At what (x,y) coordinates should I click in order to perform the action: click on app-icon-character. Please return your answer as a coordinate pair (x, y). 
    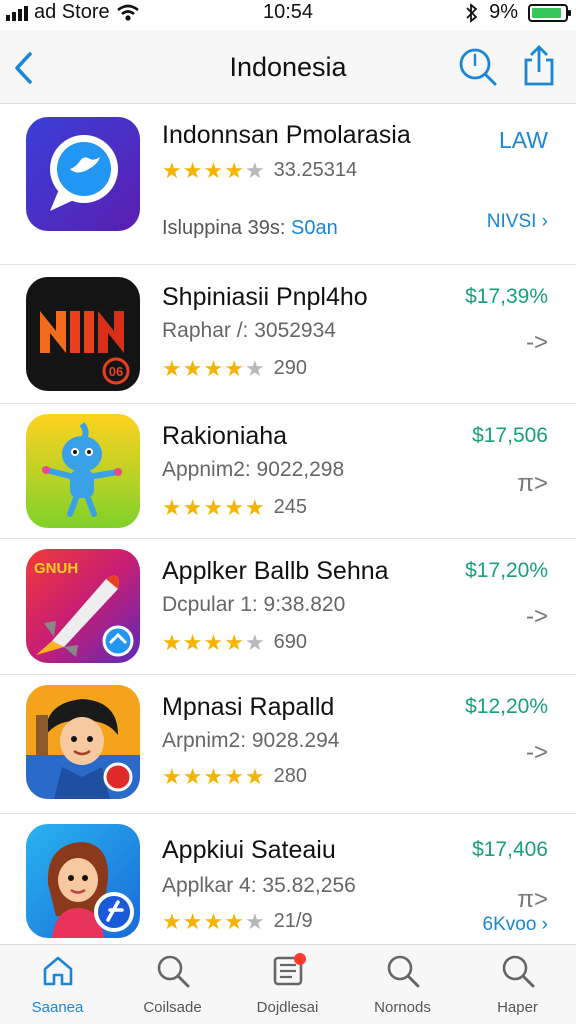
    Looking at the image, I should click on (83, 742).